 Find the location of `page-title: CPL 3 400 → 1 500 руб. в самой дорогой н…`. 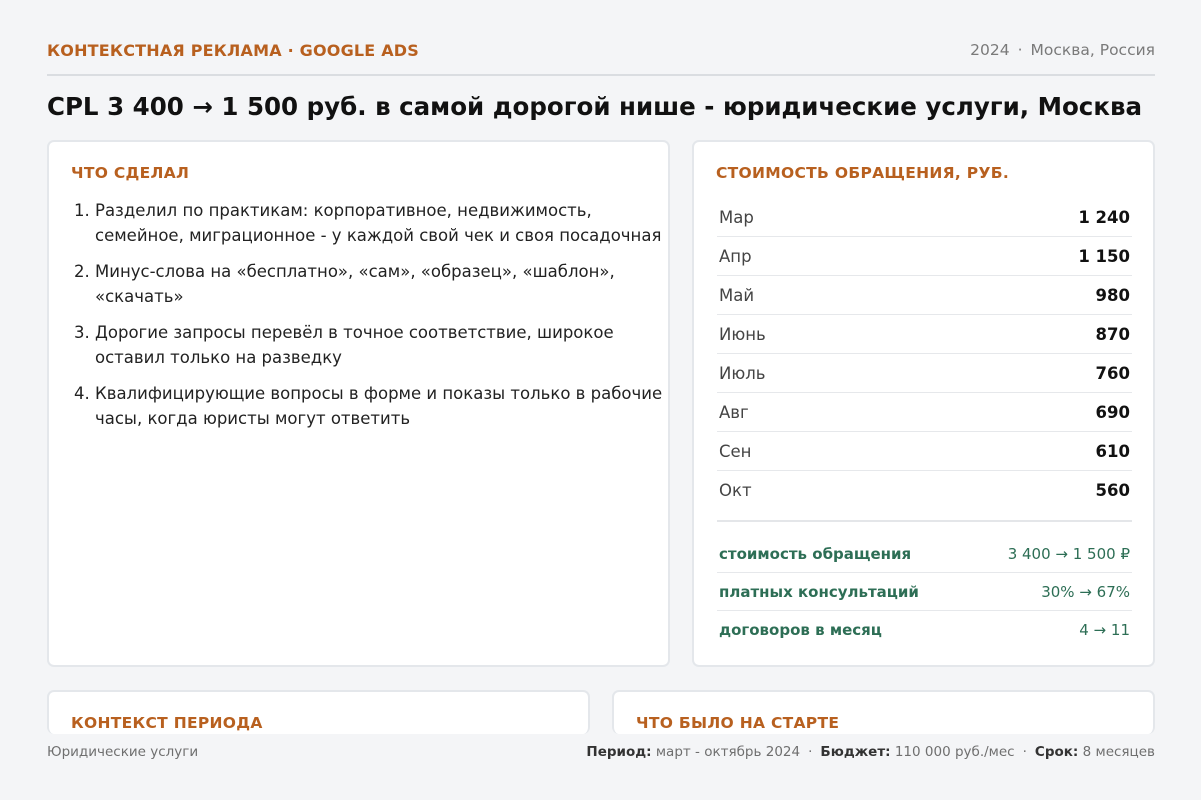

page-title: CPL 3 400 → 1 500 руб. в самой дорогой н… is located at coordinates (594, 106).